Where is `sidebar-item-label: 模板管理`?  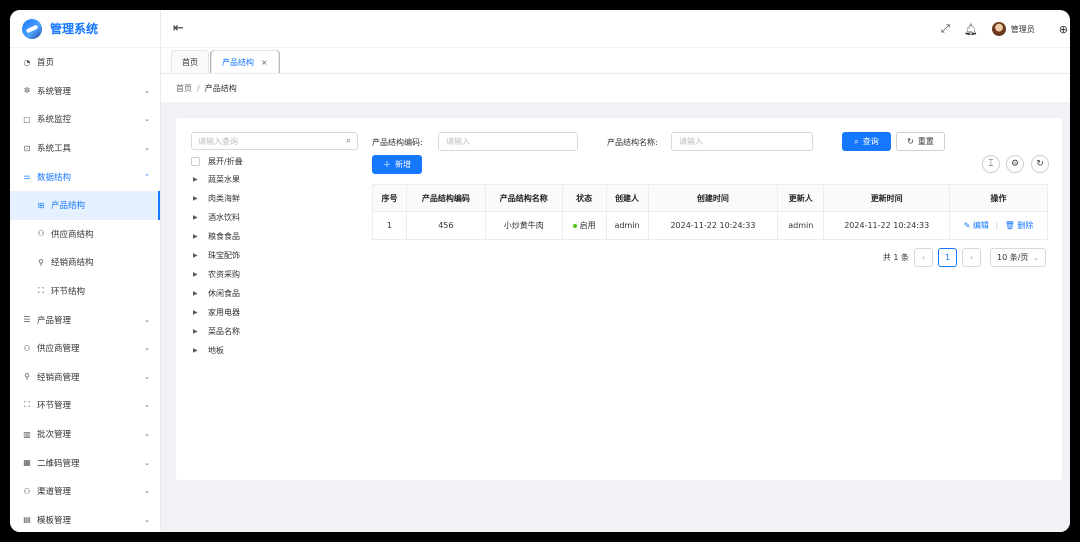 sidebar-item-label: 模板管理 is located at coordinates (54, 520).